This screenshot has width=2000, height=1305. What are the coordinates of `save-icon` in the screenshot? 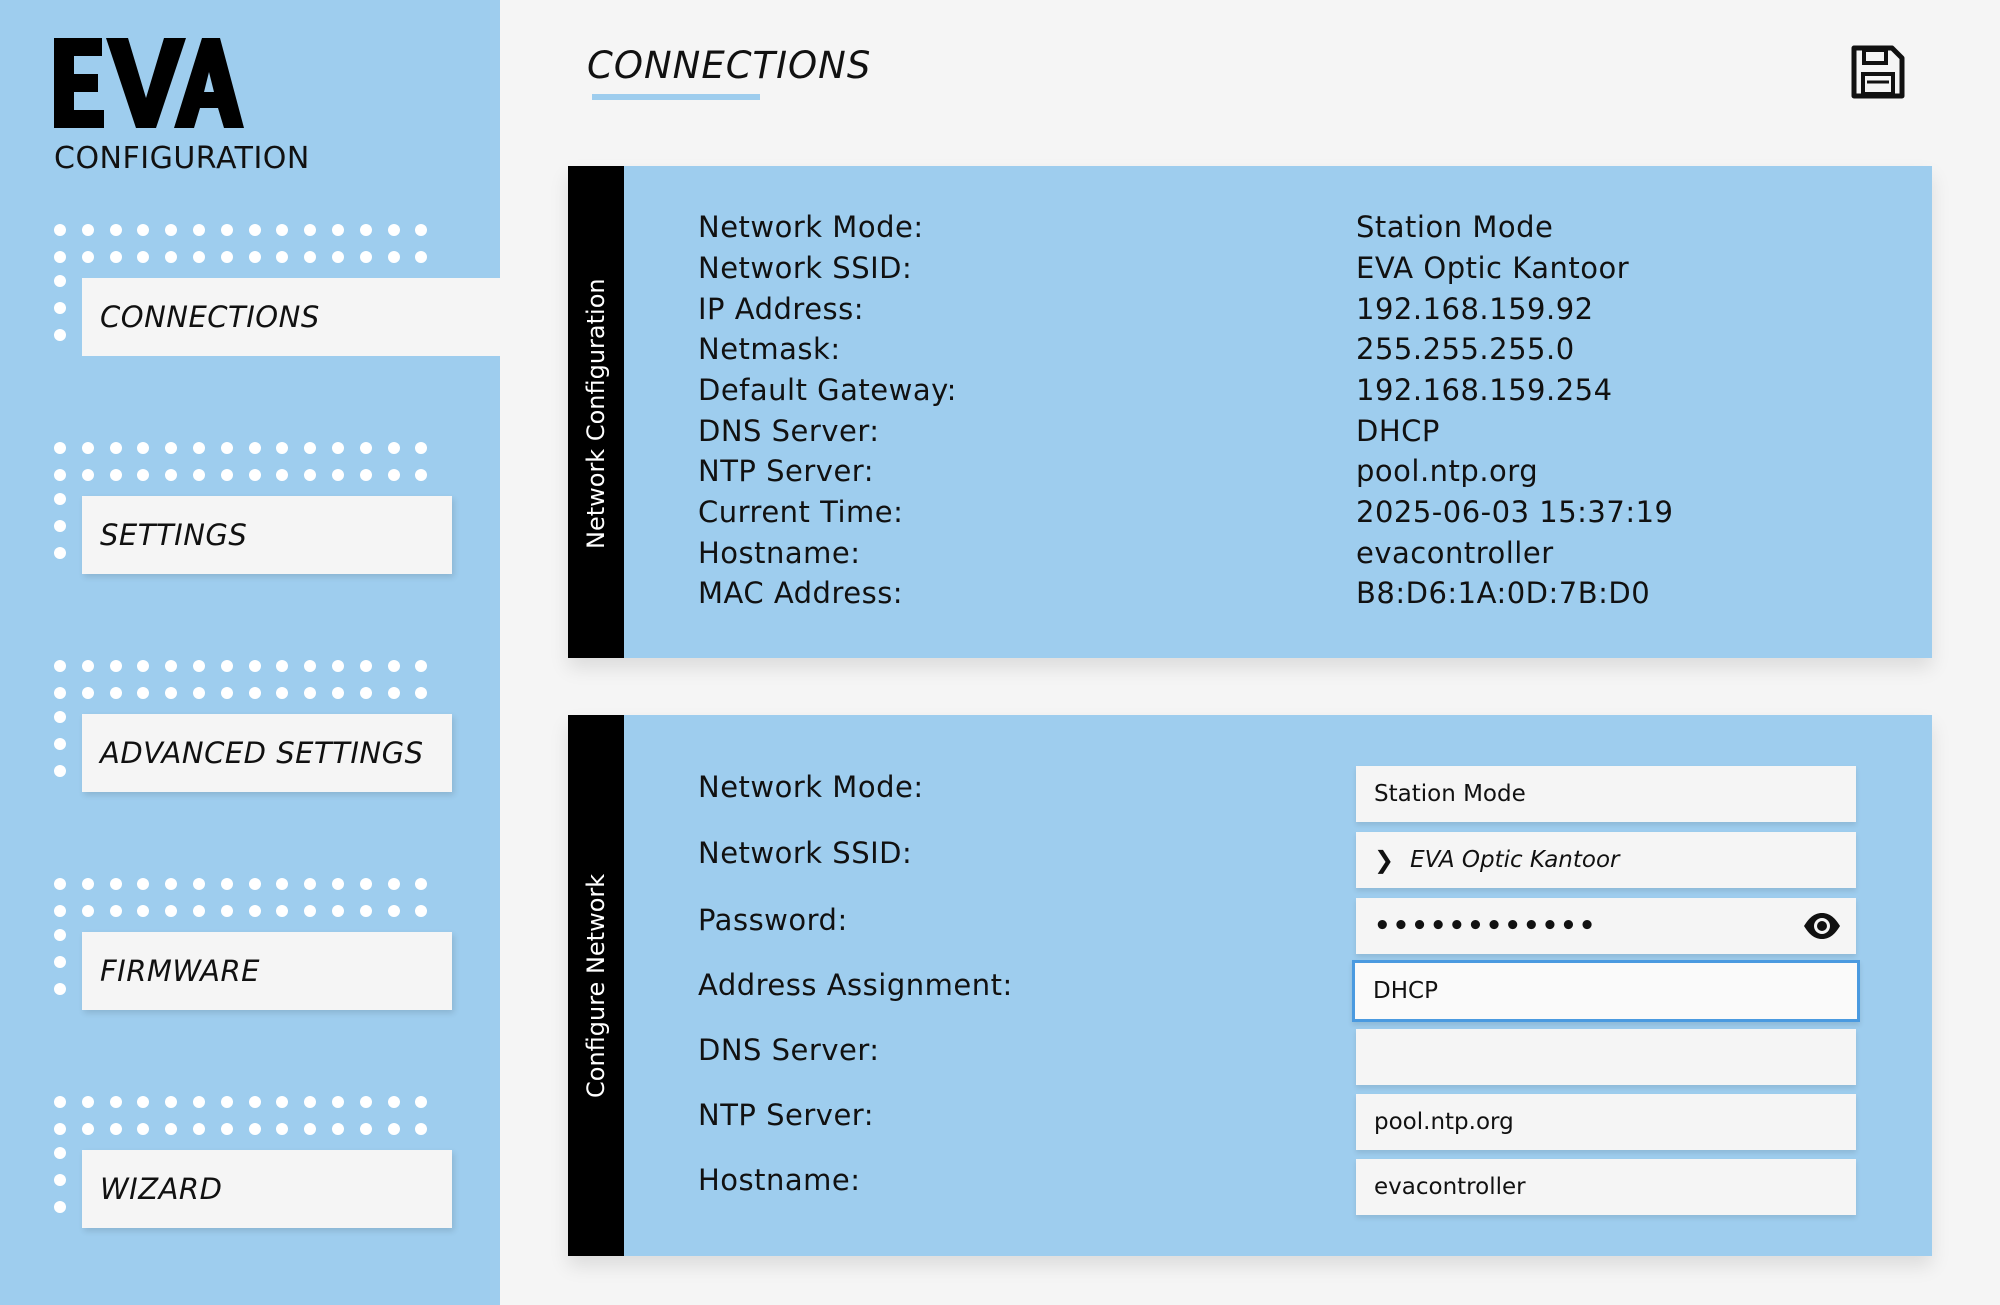 It's located at (1878, 72).